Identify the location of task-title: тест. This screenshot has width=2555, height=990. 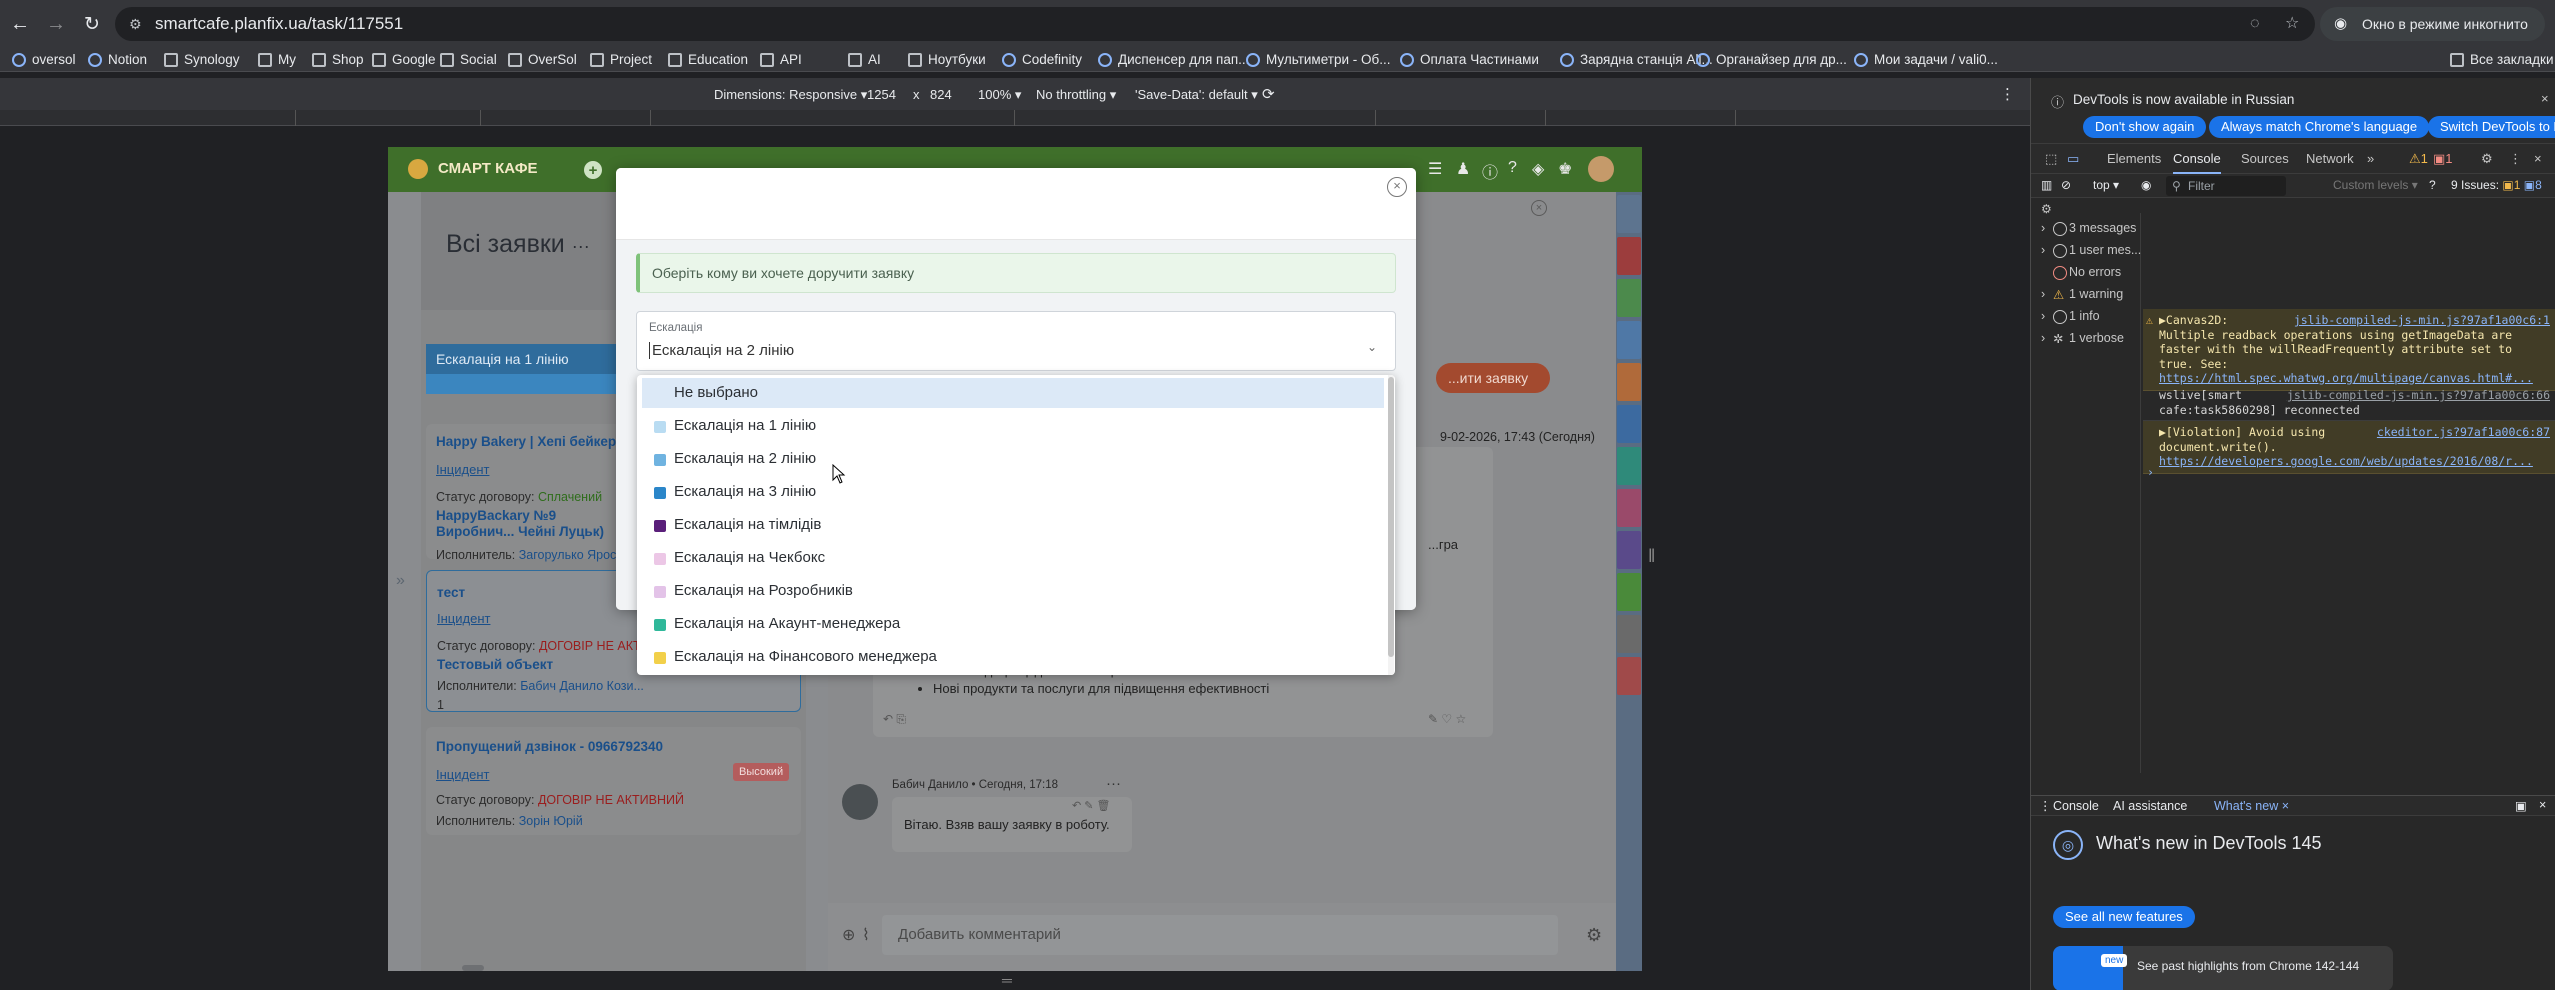
(451, 592).